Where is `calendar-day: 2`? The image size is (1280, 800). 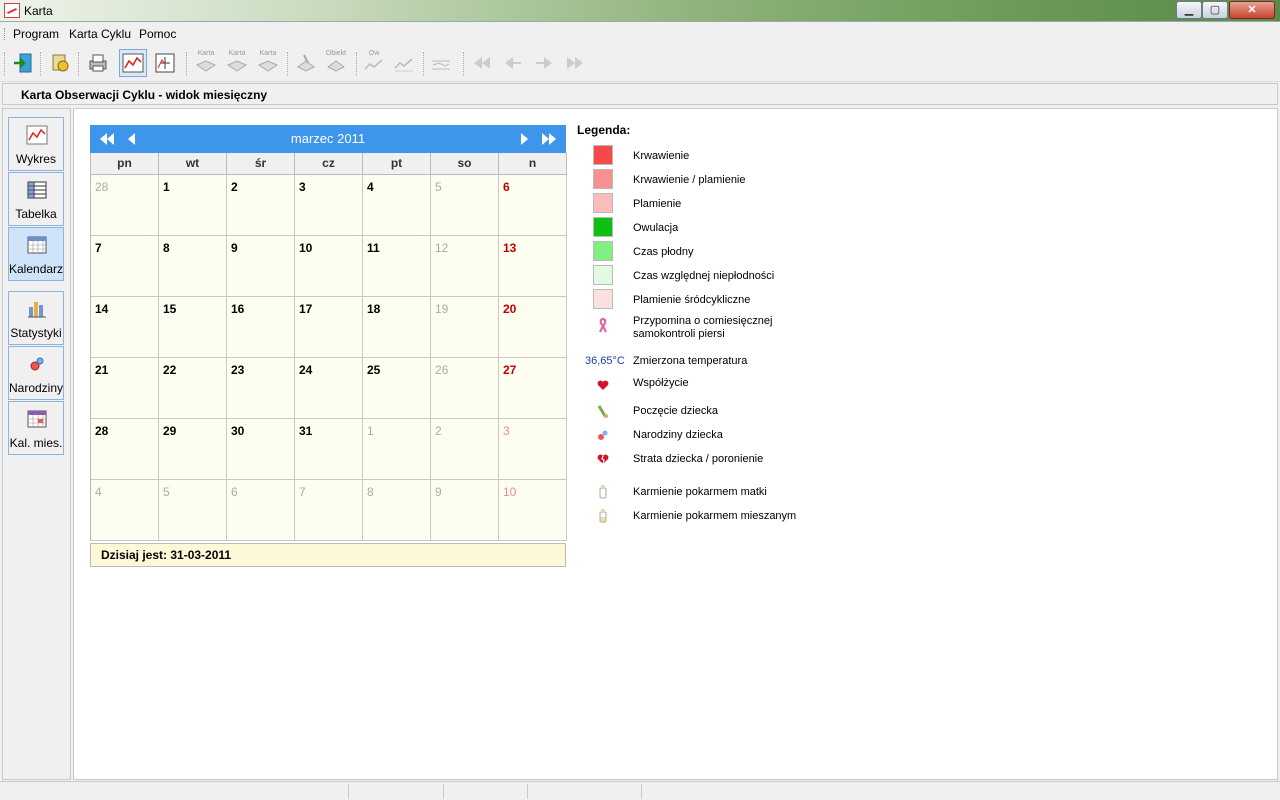 calendar-day: 2 is located at coordinates (261, 205).